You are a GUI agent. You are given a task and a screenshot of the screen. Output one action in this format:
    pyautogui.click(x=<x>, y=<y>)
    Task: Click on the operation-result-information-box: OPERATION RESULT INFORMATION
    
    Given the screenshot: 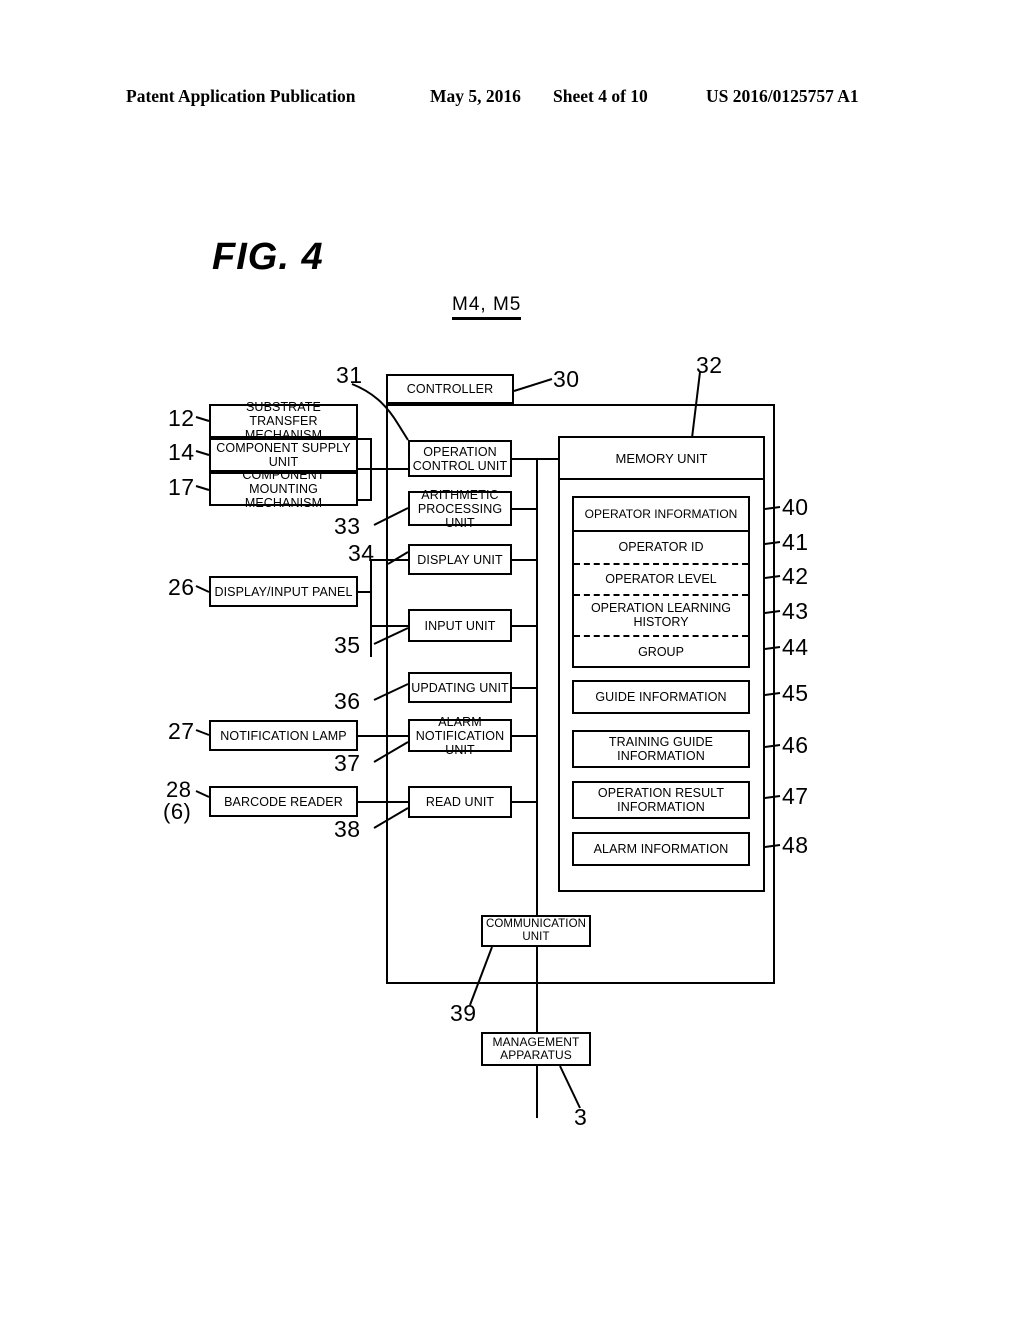 What is the action you would take?
    pyautogui.click(x=661, y=800)
    